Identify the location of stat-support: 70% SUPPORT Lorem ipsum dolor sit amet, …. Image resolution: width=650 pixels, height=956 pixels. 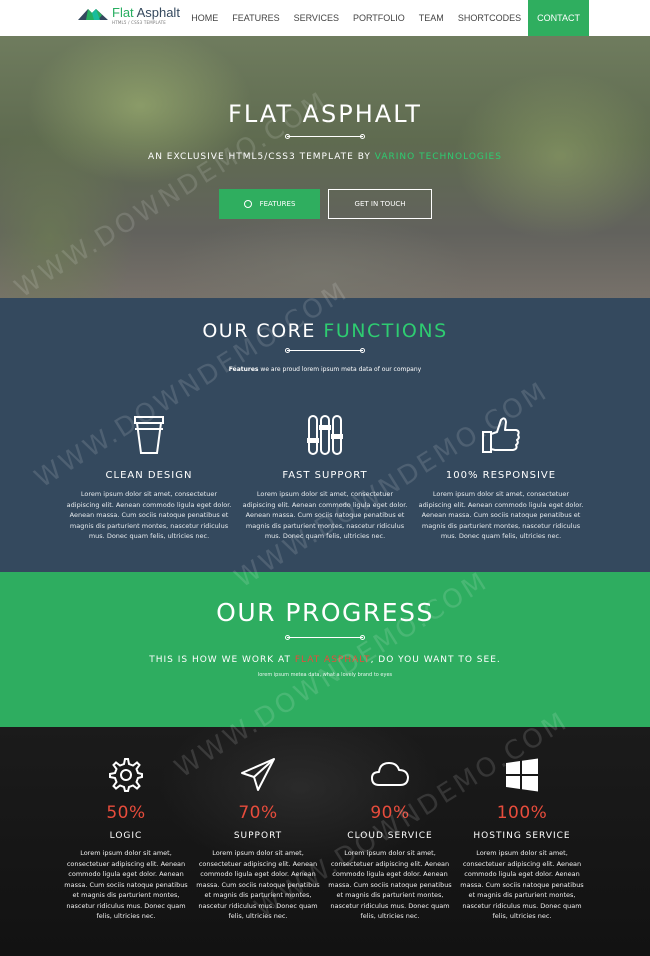
(258, 839).